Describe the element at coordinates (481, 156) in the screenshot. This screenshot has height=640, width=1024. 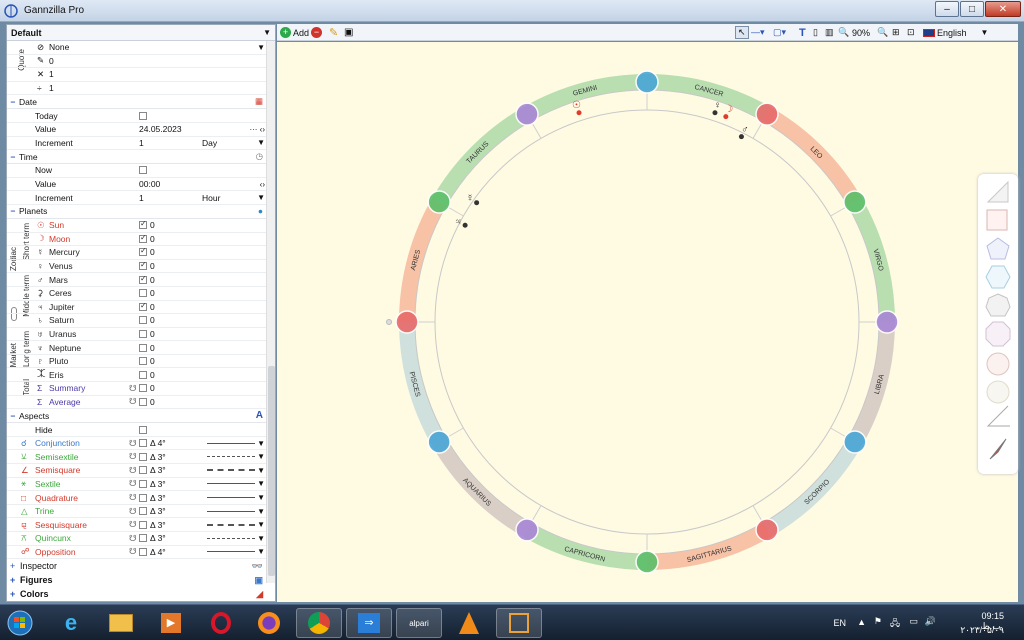
I see `zodiac-segment-taurus` at that location.